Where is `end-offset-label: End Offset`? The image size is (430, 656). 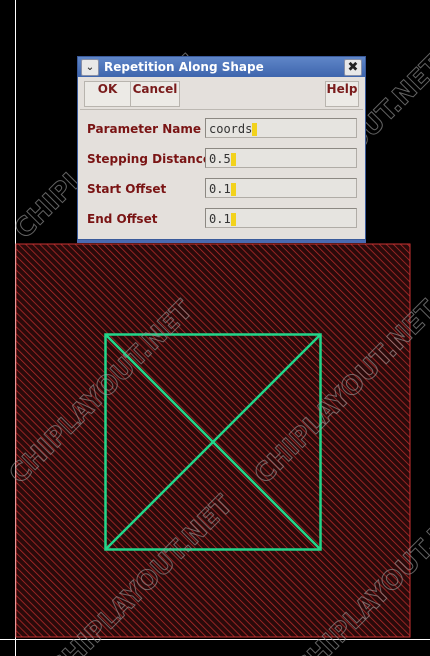
end-offset-label: End Offset is located at coordinates (122, 219).